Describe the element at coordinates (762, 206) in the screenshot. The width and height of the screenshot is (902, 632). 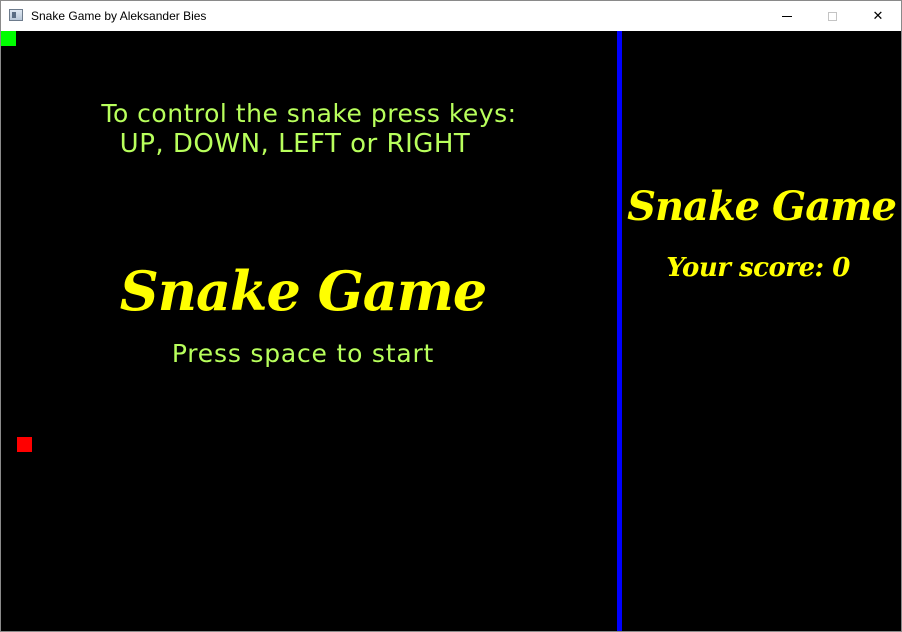
I see `sidebar-title: Snake Game` at that location.